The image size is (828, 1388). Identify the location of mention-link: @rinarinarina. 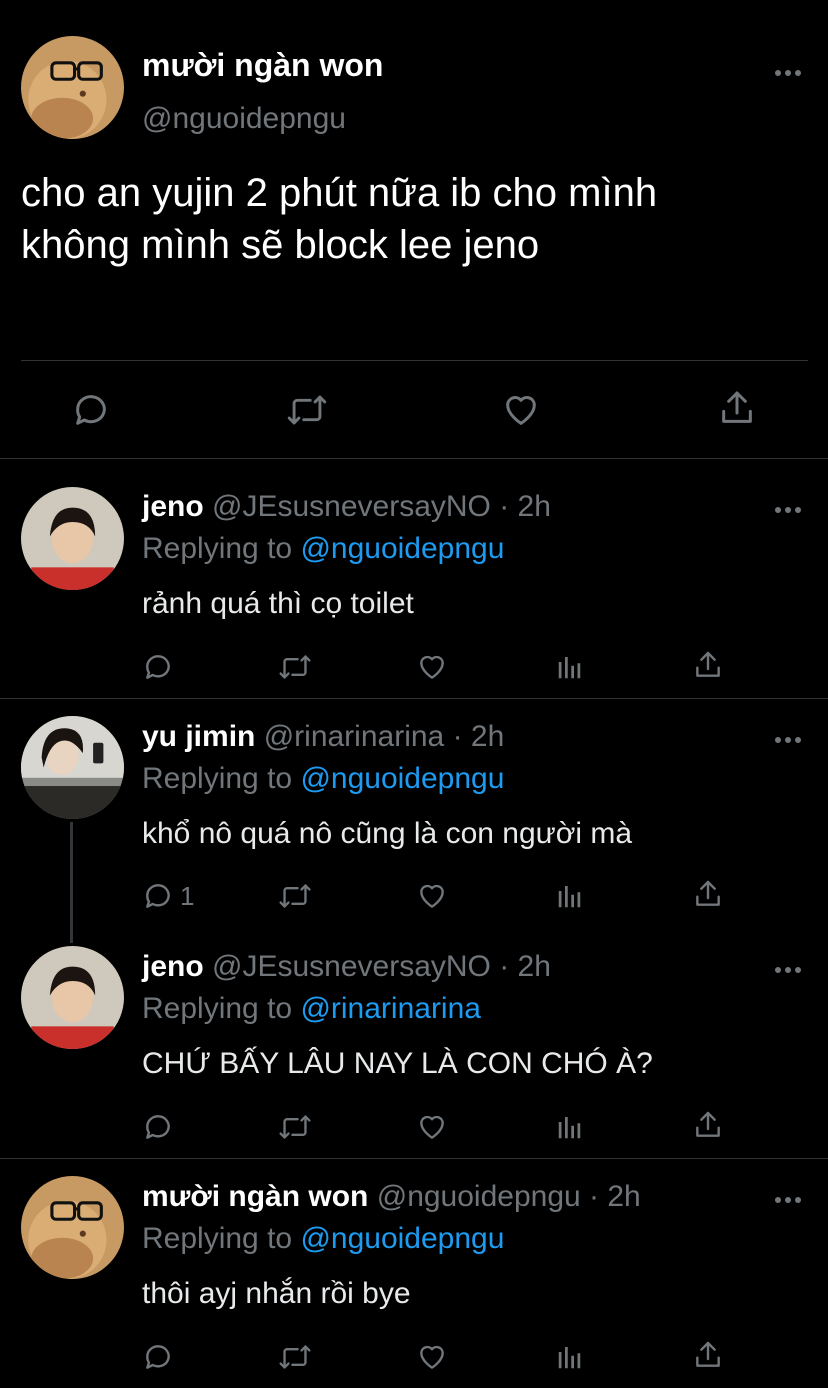
(390, 1008).